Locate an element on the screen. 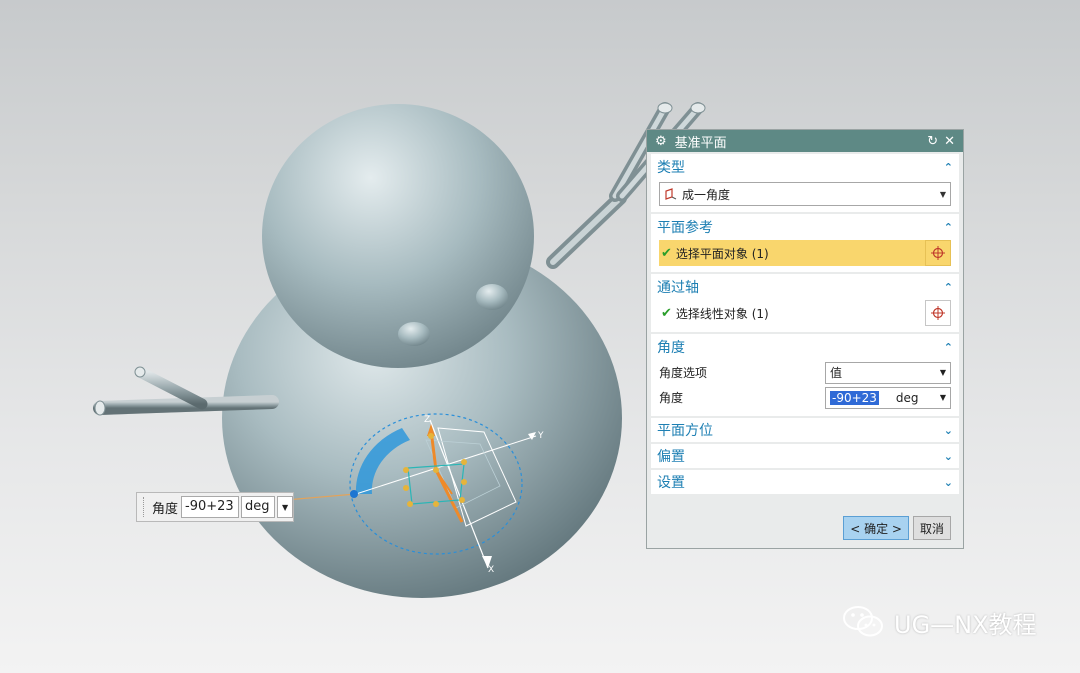 This screenshot has width=1080, height=673. snowman-button is located at coordinates (414, 334).